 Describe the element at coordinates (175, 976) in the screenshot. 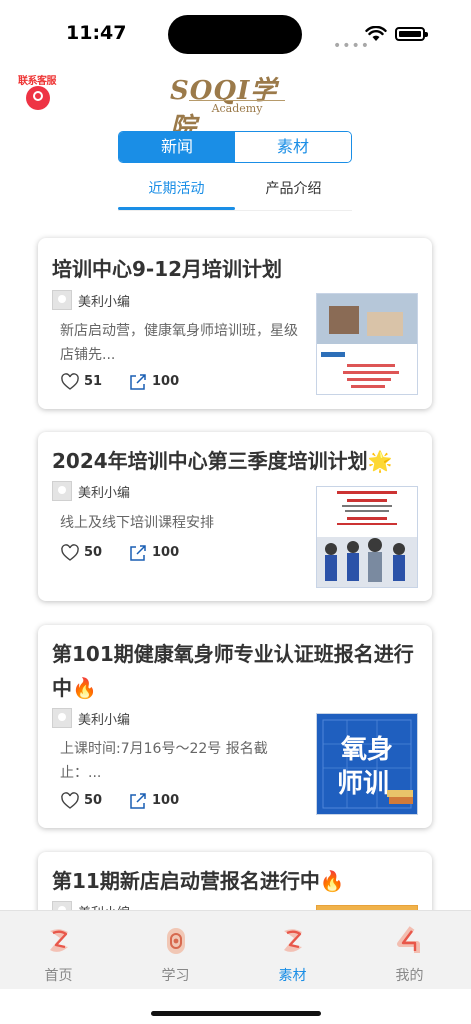

I see `nav-study-label: 学习` at that location.